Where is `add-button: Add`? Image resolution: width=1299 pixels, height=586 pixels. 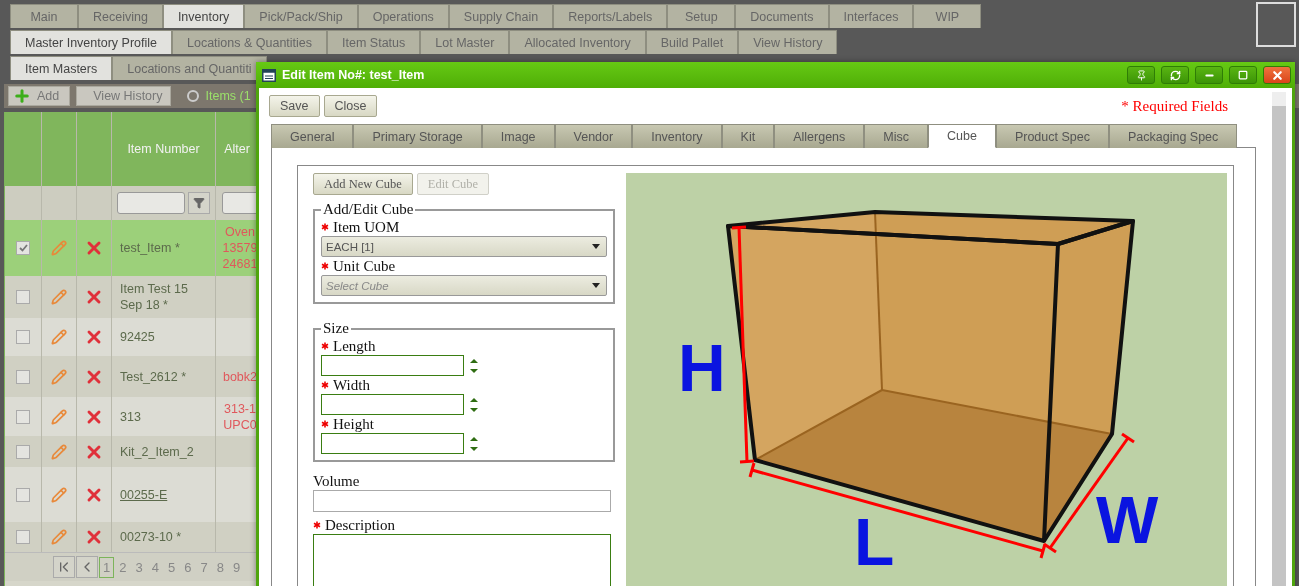 add-button: Add is located at coordinates (39, 96).